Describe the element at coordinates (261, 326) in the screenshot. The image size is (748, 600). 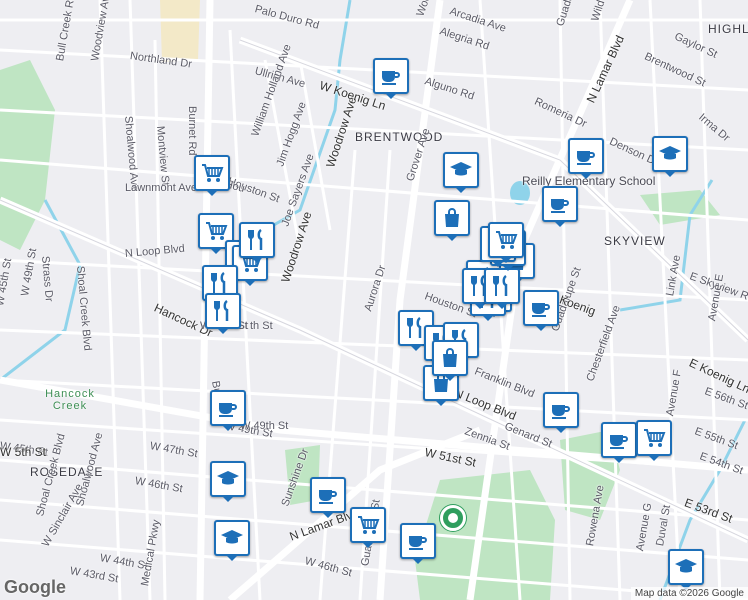
I see `street-label: th St` at that location.